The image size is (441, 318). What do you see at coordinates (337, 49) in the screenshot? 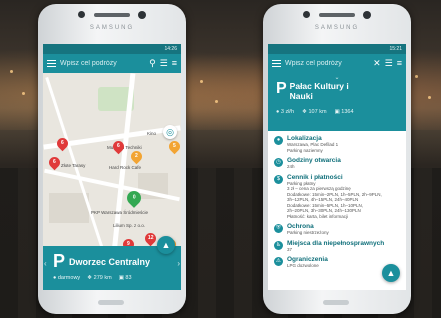
I see `status-bar: 15:21` at bounding box center [337, 49].